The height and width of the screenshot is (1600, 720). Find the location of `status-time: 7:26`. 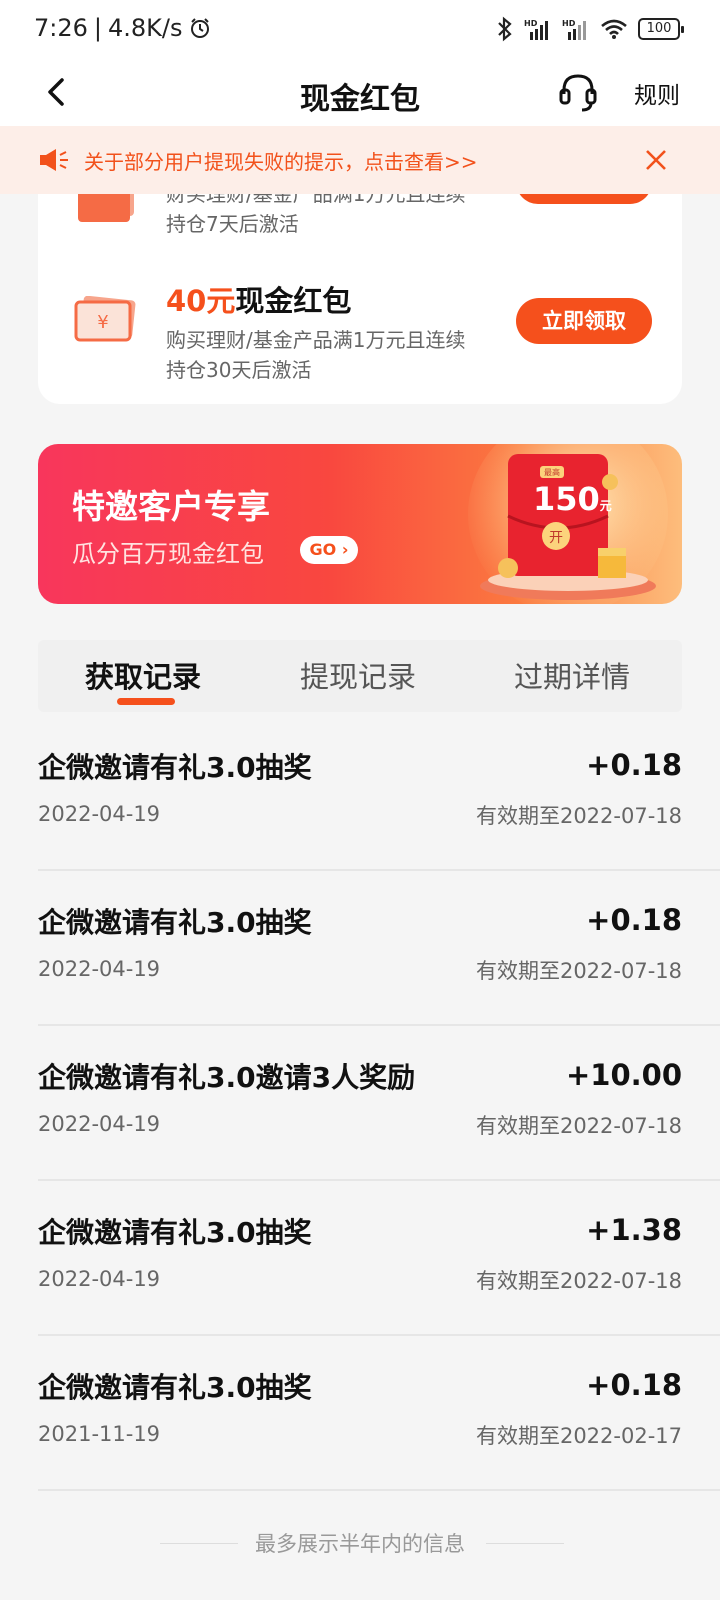

status-time: 7:26 is located at coordinates (61, 28).